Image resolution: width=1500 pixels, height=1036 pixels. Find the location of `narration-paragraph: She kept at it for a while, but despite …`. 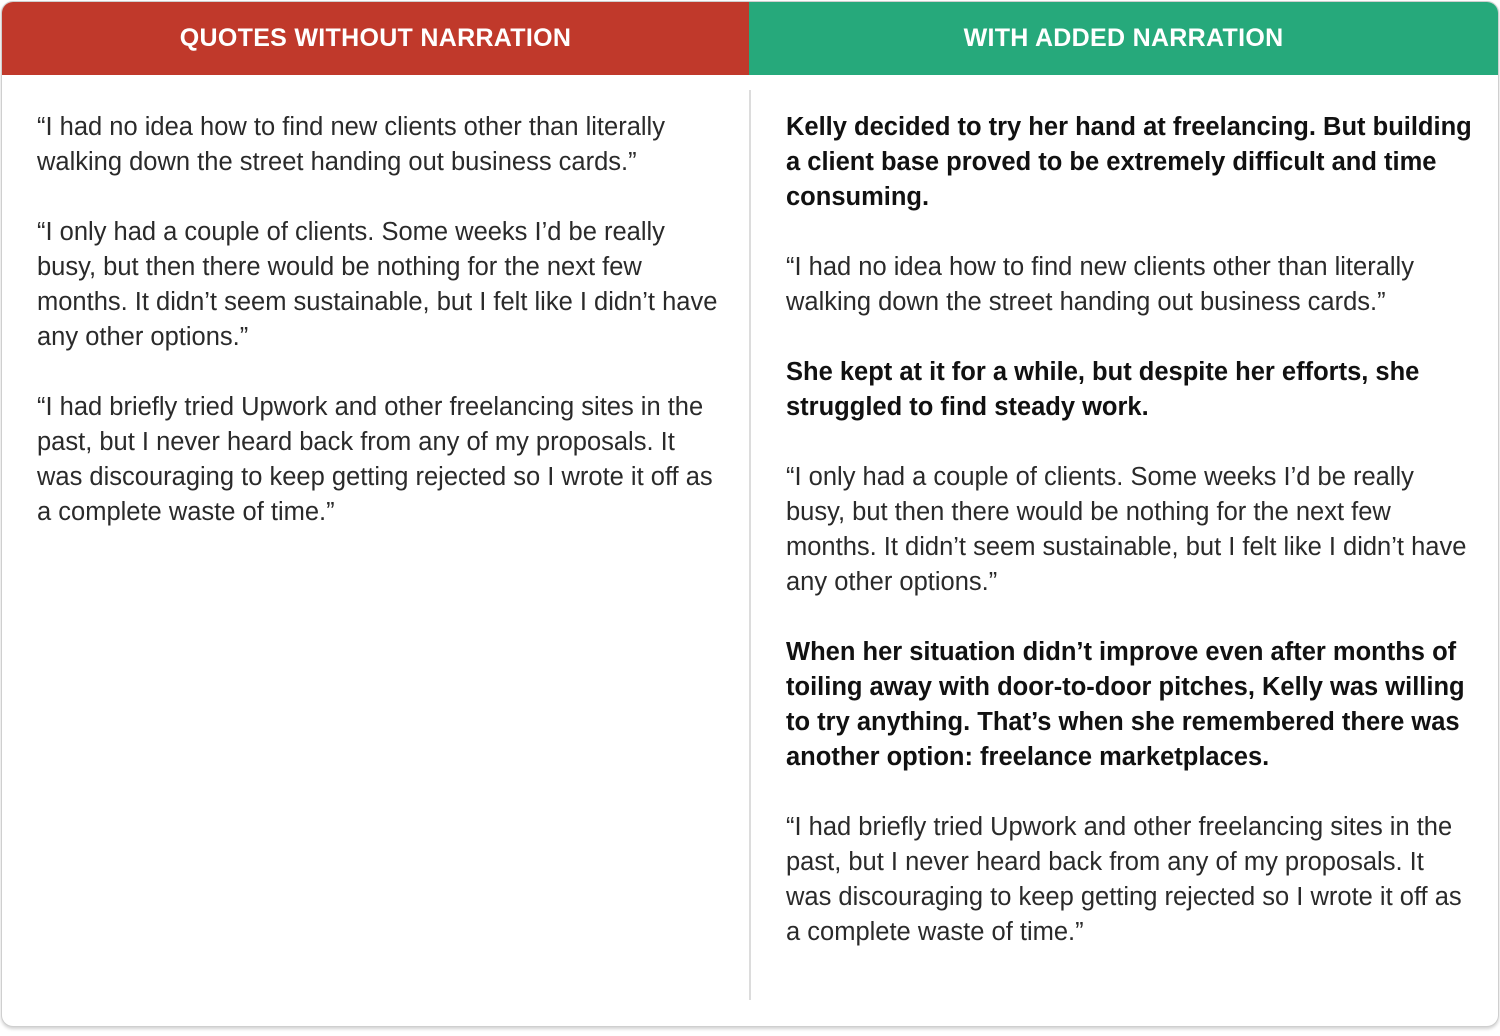

narration-paragraph: She kept at it for a while, but despite … is located at coordinates (1103, 389).